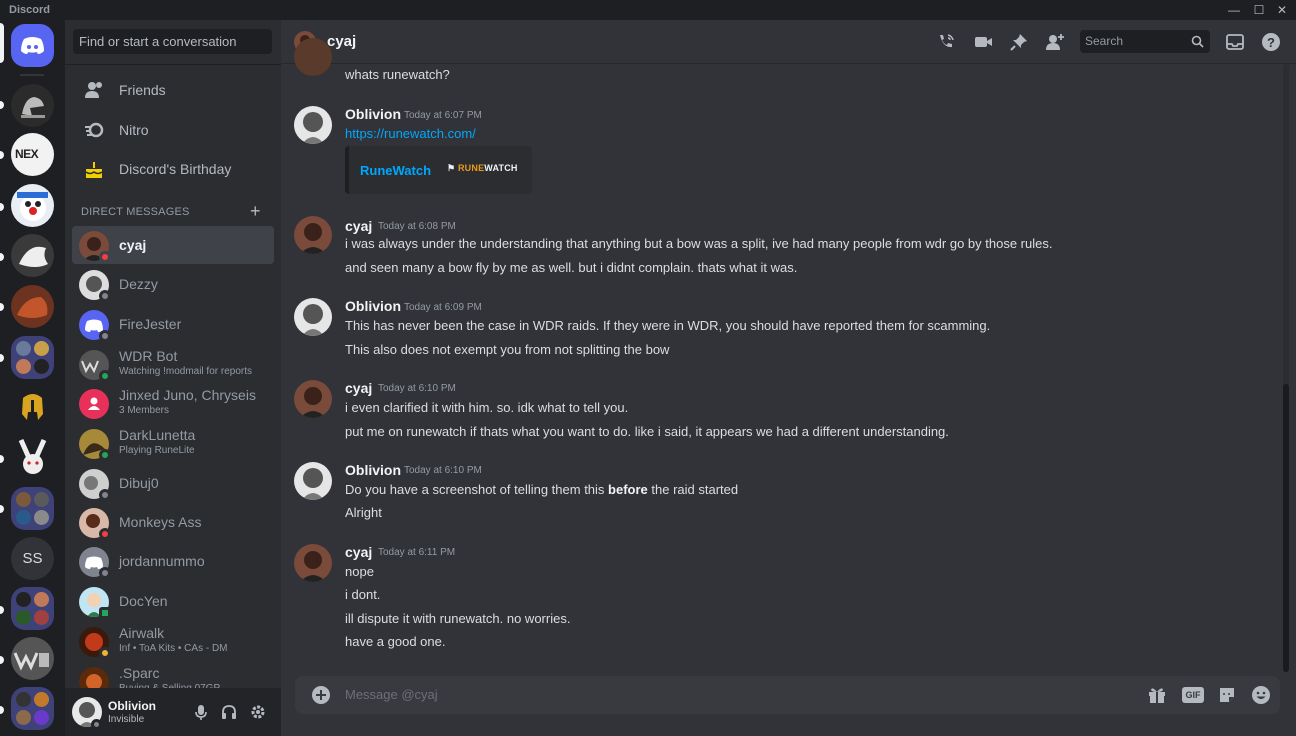 The image size is (1296, 736). What do you see at coordinates (126, 719) in the screenshot?
I see `user-status: Invisible` at bounding box center [126, 719].